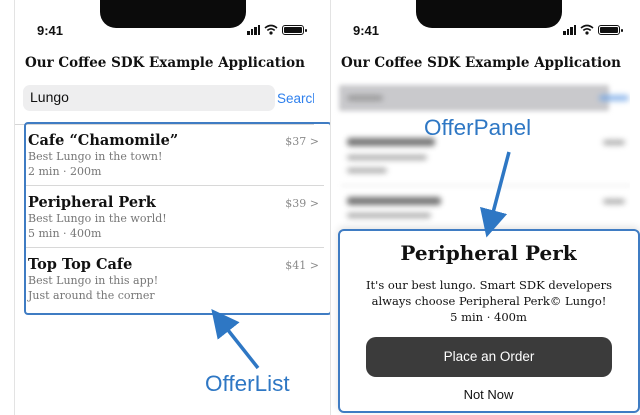  Describe the element at coordinates (488, 253) in the screenshot. I see `offer-panel-title: Peripheral Perk` at that location.